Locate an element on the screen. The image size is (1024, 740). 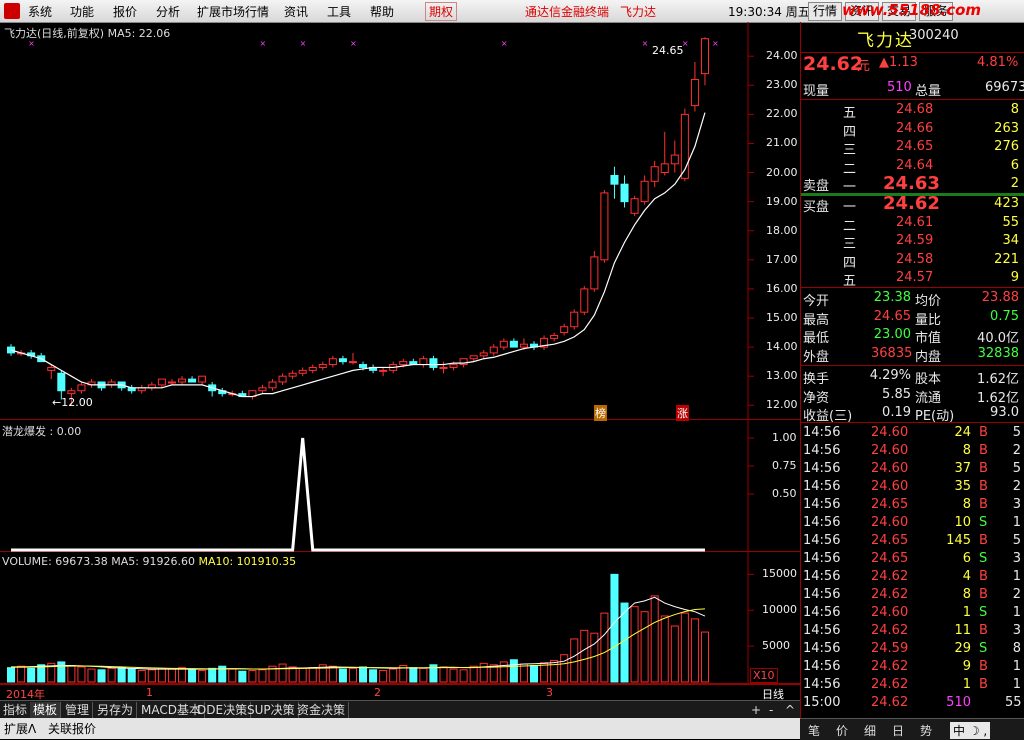
stat-value: 23.88 is located at coordinates (1000, 297).